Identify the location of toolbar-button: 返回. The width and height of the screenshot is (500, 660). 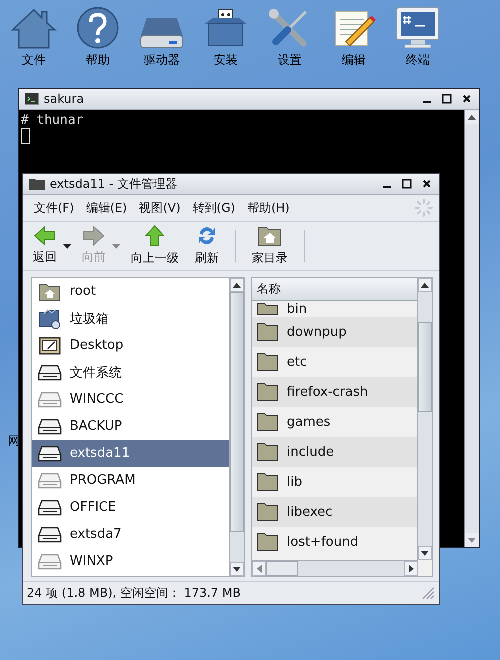
(45, 246).